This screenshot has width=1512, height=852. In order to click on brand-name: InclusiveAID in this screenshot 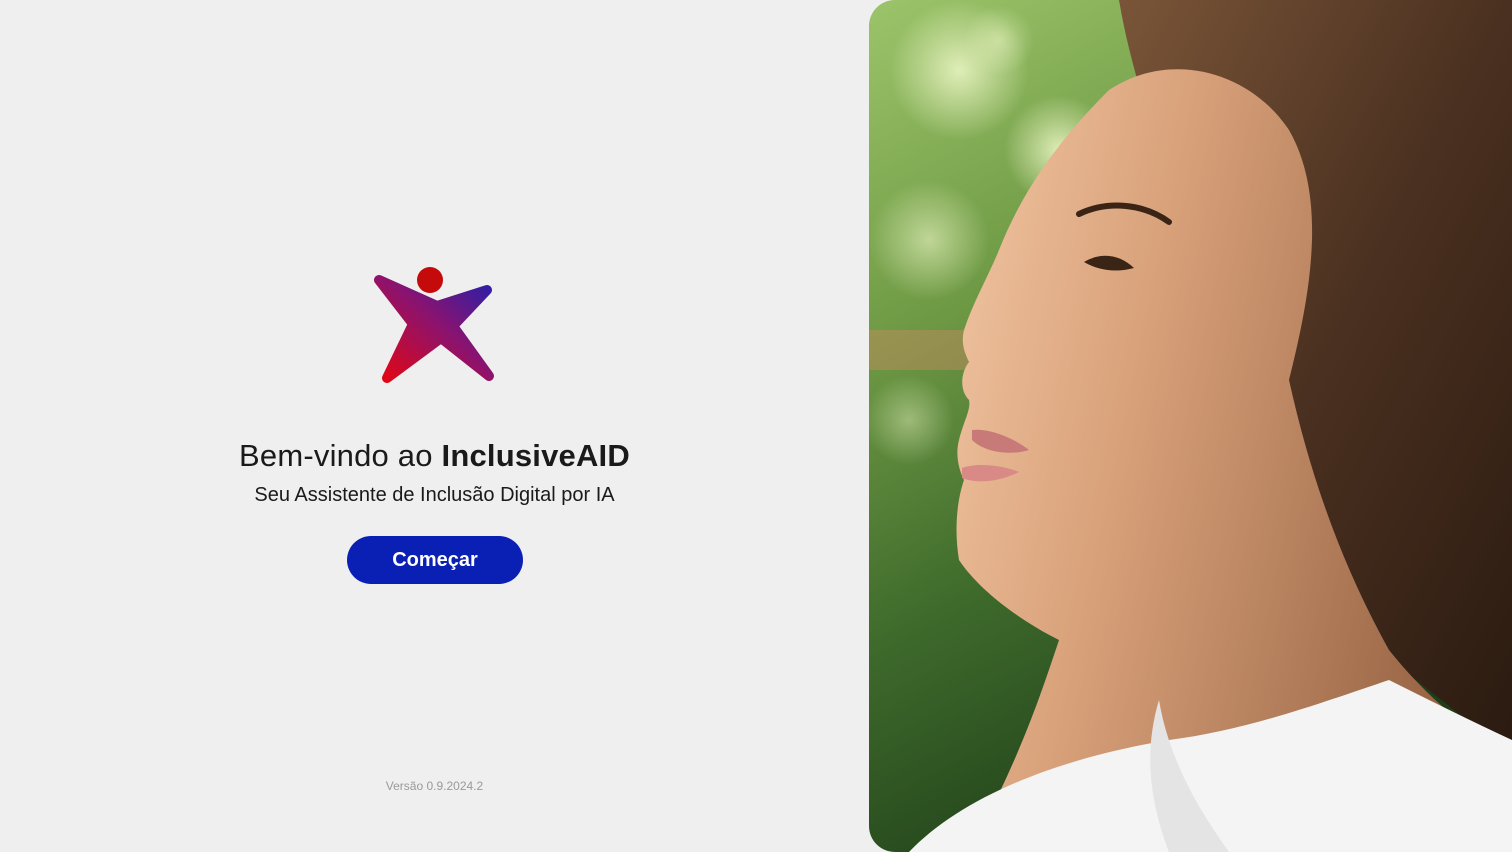, I will do `click(535, 455)`.